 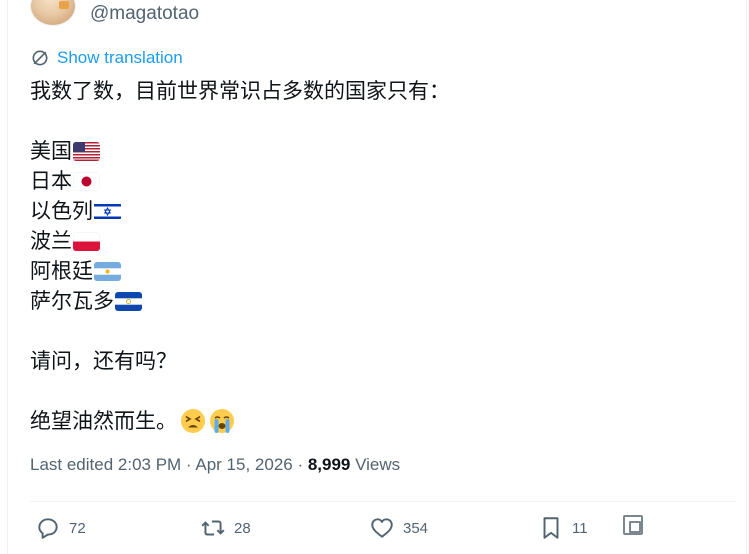 What do you see at coordinates (169, 464) in the screenshot?
I see `edited-timestamp: Last edited 2:03 PM · Apr 15, 2026 ·` at bounding box center [169, 464].